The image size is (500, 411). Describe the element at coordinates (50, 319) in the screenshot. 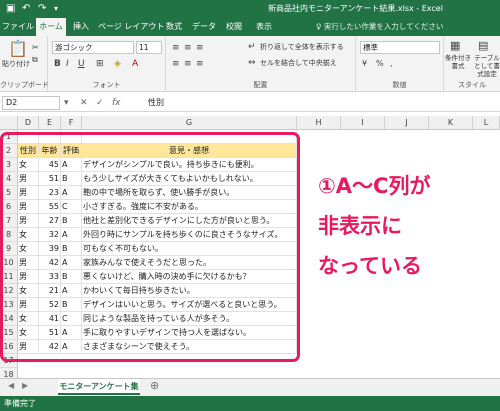

I see `table-cell: 41` at that location.